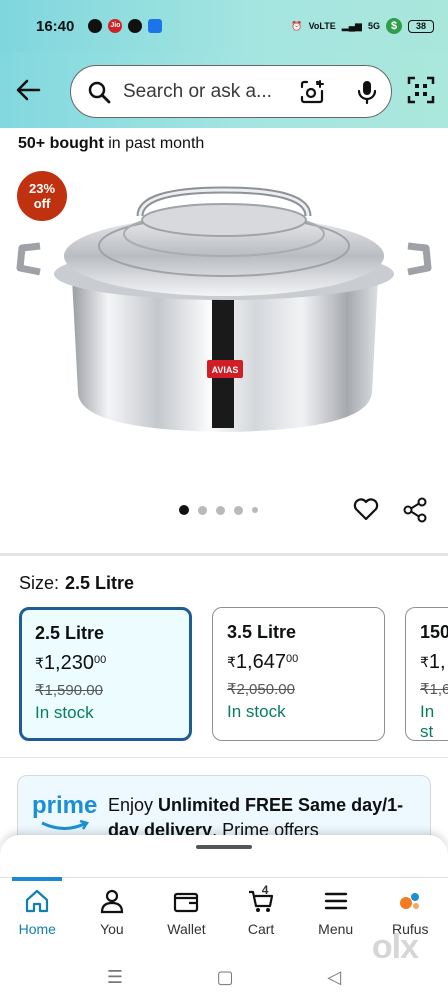 This screenshot has width=448, height=1000. What do you see at coordinates (224, 847) in the screenshot?
I see `drag-handle` at bounding box center [224, 847].